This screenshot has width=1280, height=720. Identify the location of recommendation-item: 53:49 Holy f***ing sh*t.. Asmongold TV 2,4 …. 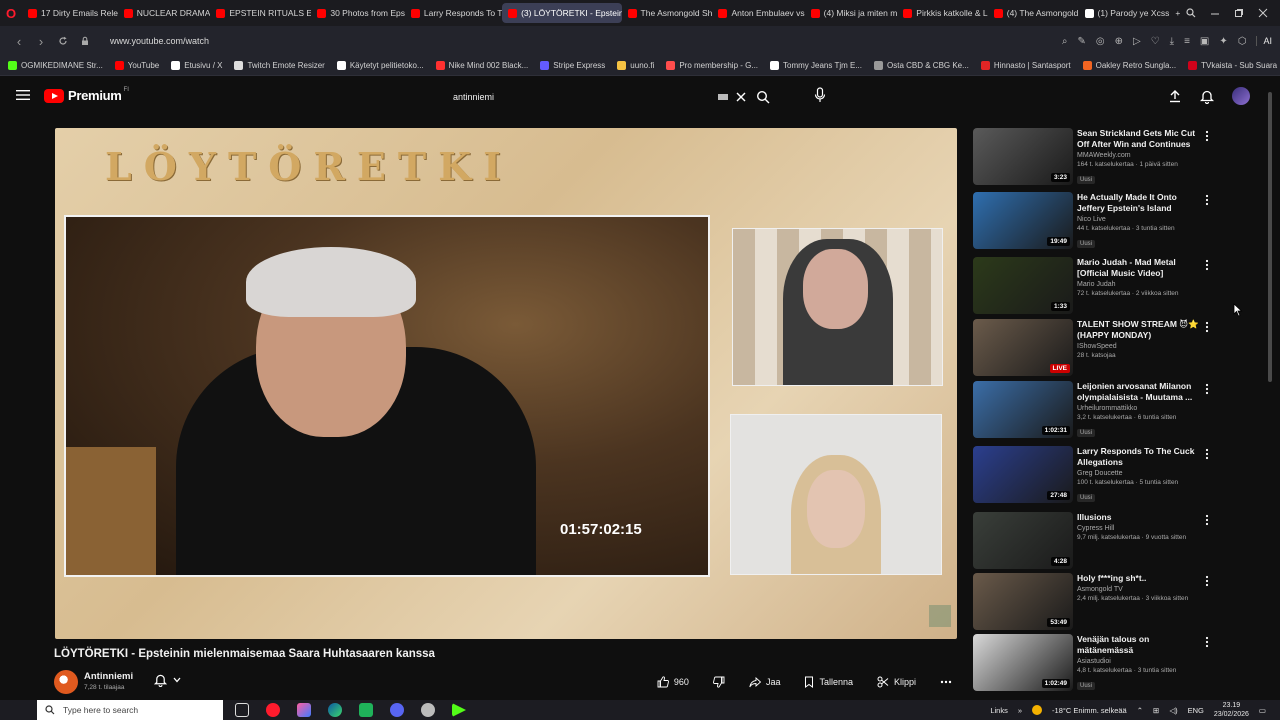
(1113, 603).